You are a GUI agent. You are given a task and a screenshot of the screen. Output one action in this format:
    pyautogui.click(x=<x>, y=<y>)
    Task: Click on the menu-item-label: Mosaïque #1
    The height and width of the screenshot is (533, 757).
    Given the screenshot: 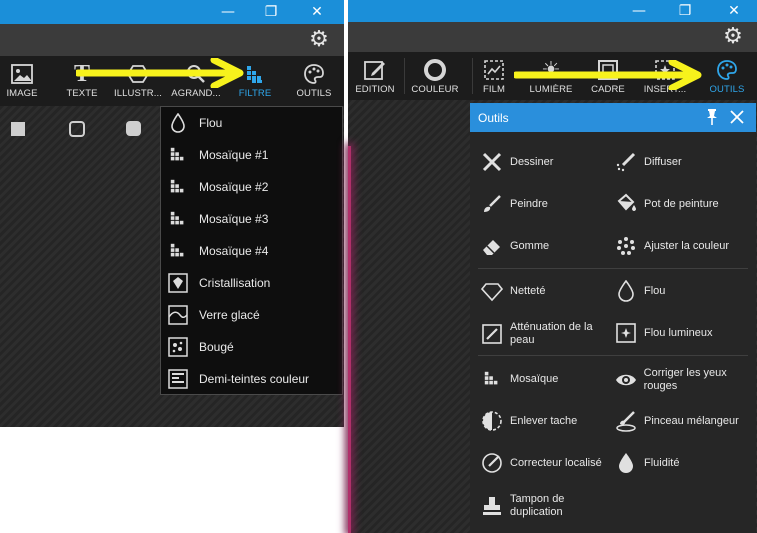 What is the action you would take?
    pyautogui.click(x=234, y=155)
    